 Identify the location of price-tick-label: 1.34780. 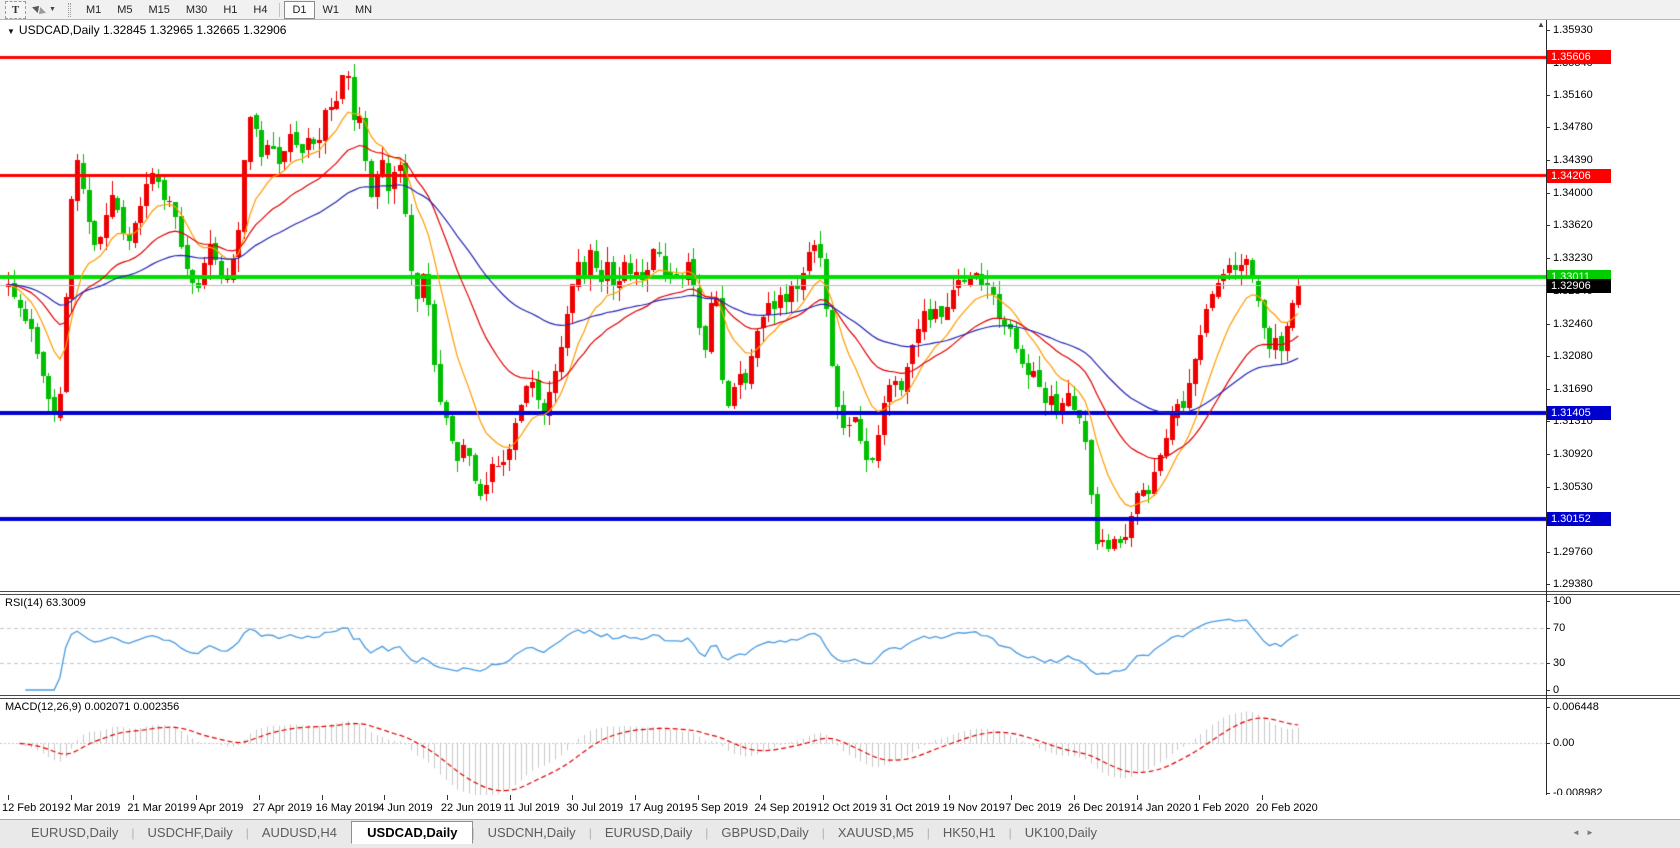
(1573, 127).